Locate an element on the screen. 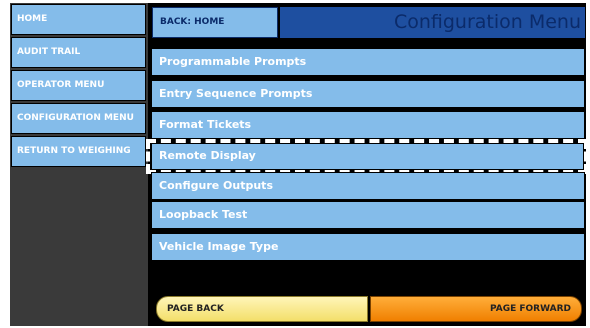 The width and height of the screenshot is (590, 328). back-home-button: BACK: HOME is located at coordinates (215, 22).